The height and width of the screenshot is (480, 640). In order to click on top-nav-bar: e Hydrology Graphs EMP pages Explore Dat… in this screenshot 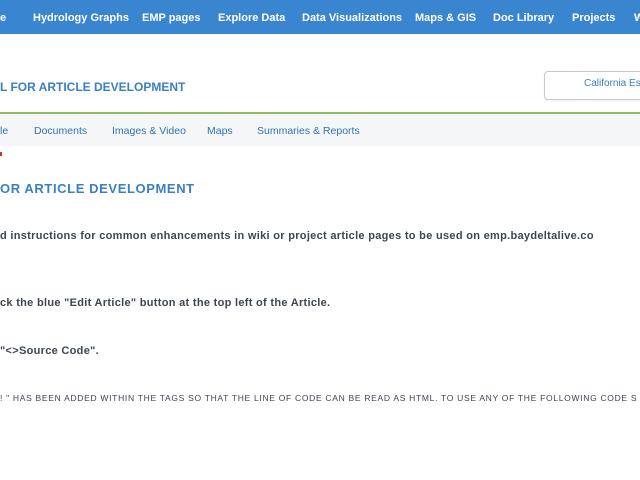, I will do `click(320, 17)`.